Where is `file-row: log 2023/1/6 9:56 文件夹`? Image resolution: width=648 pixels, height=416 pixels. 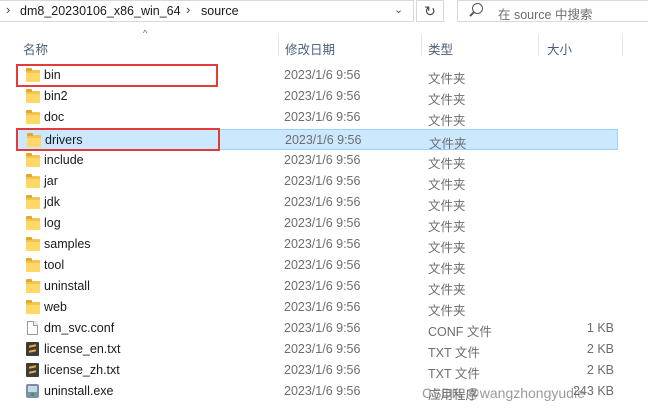 file-row: log 2023/1/6 9:56 文件夹 is located at coordinates (317, 223).